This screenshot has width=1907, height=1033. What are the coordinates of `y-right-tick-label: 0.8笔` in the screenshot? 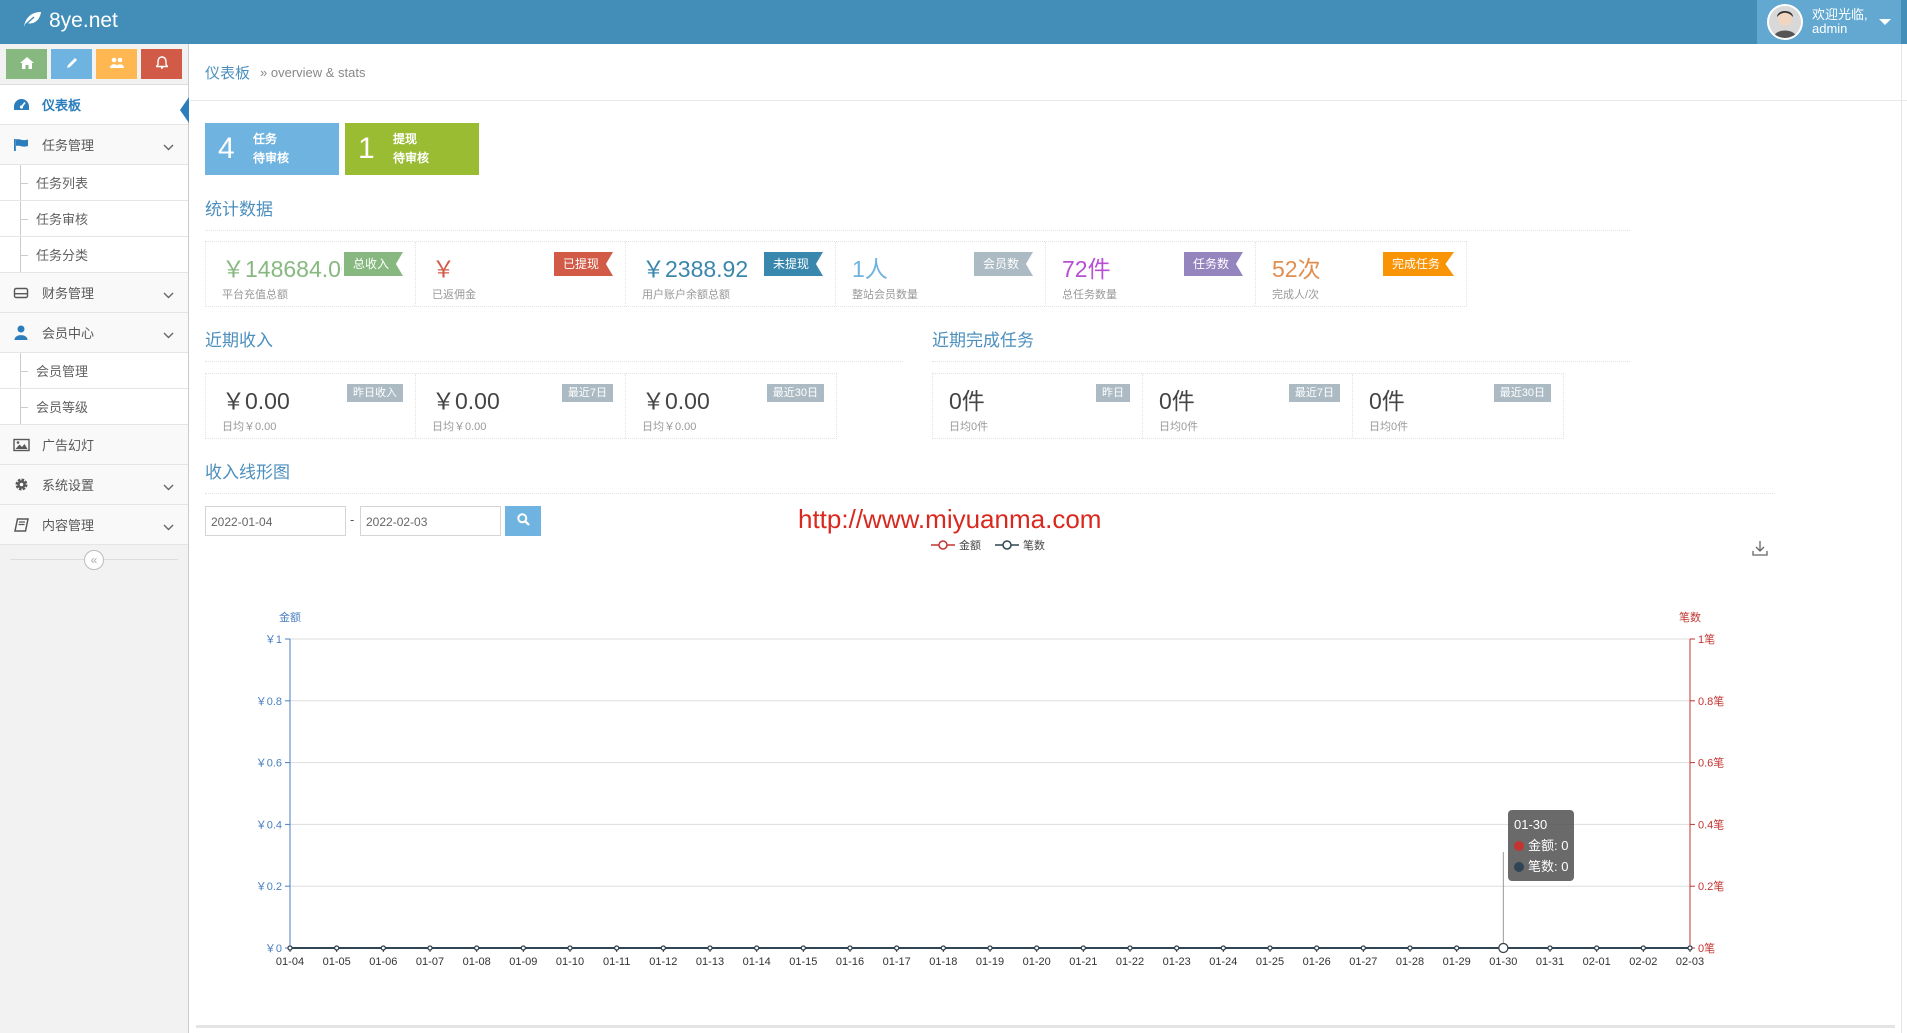 It's located at (1711, 701).